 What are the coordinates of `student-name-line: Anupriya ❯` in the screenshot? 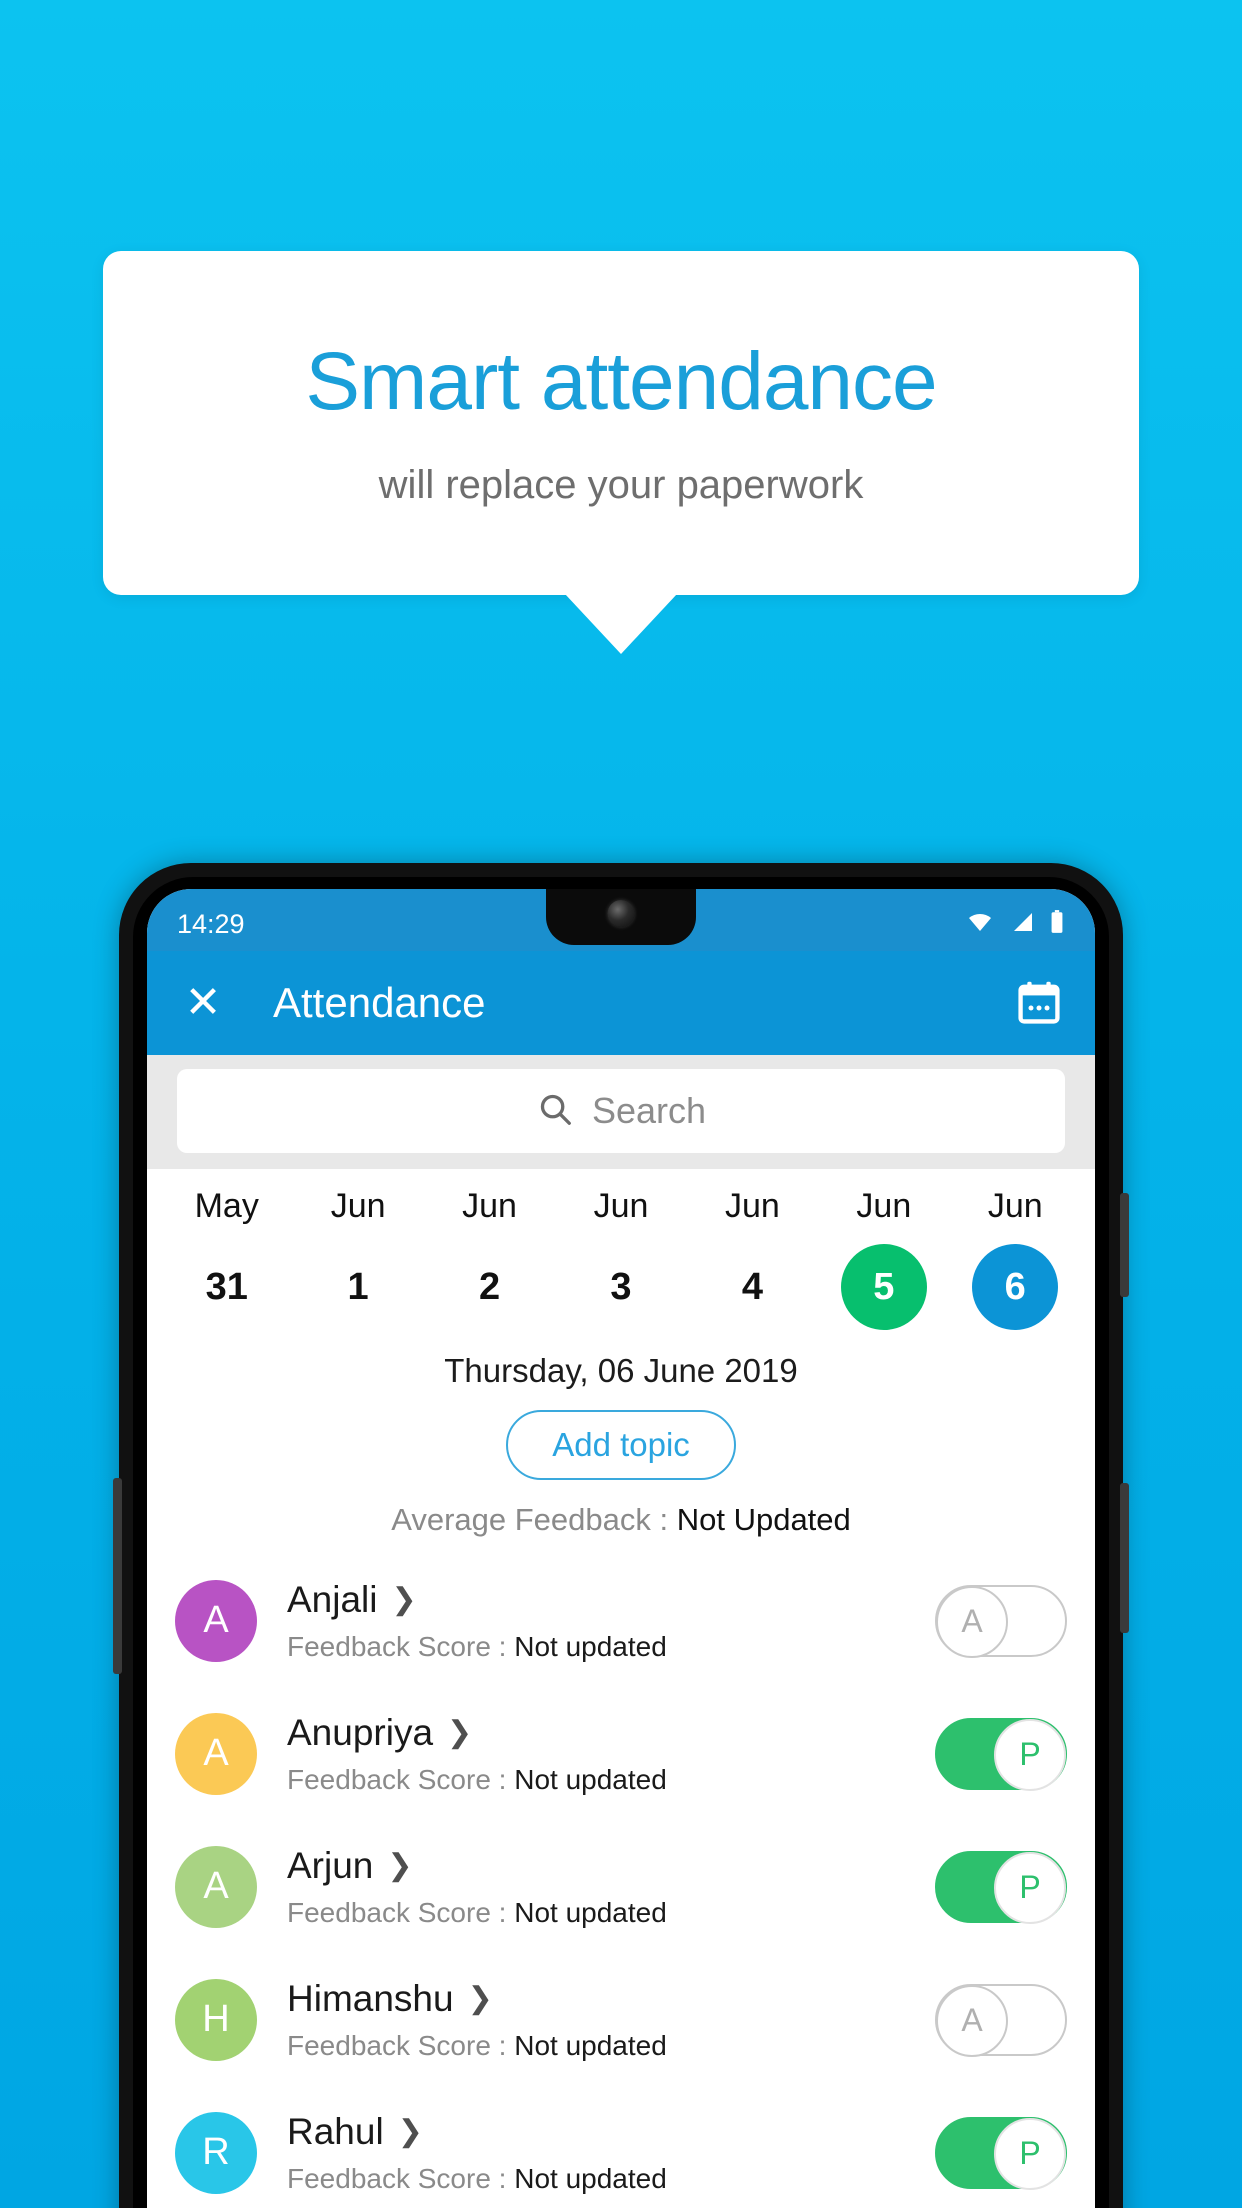 It's located at (611, 1733).